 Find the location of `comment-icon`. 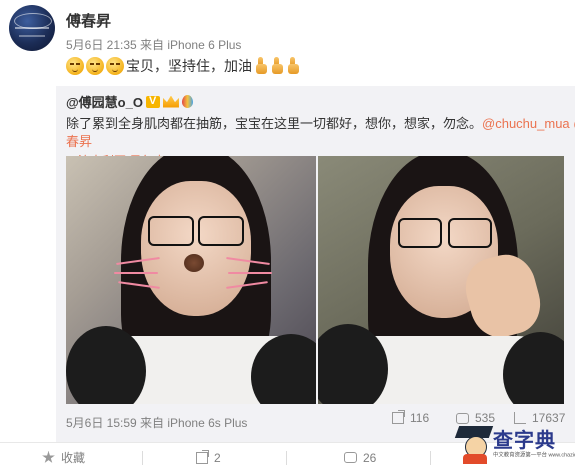

comment-icon is located at coordinates (350, 457).